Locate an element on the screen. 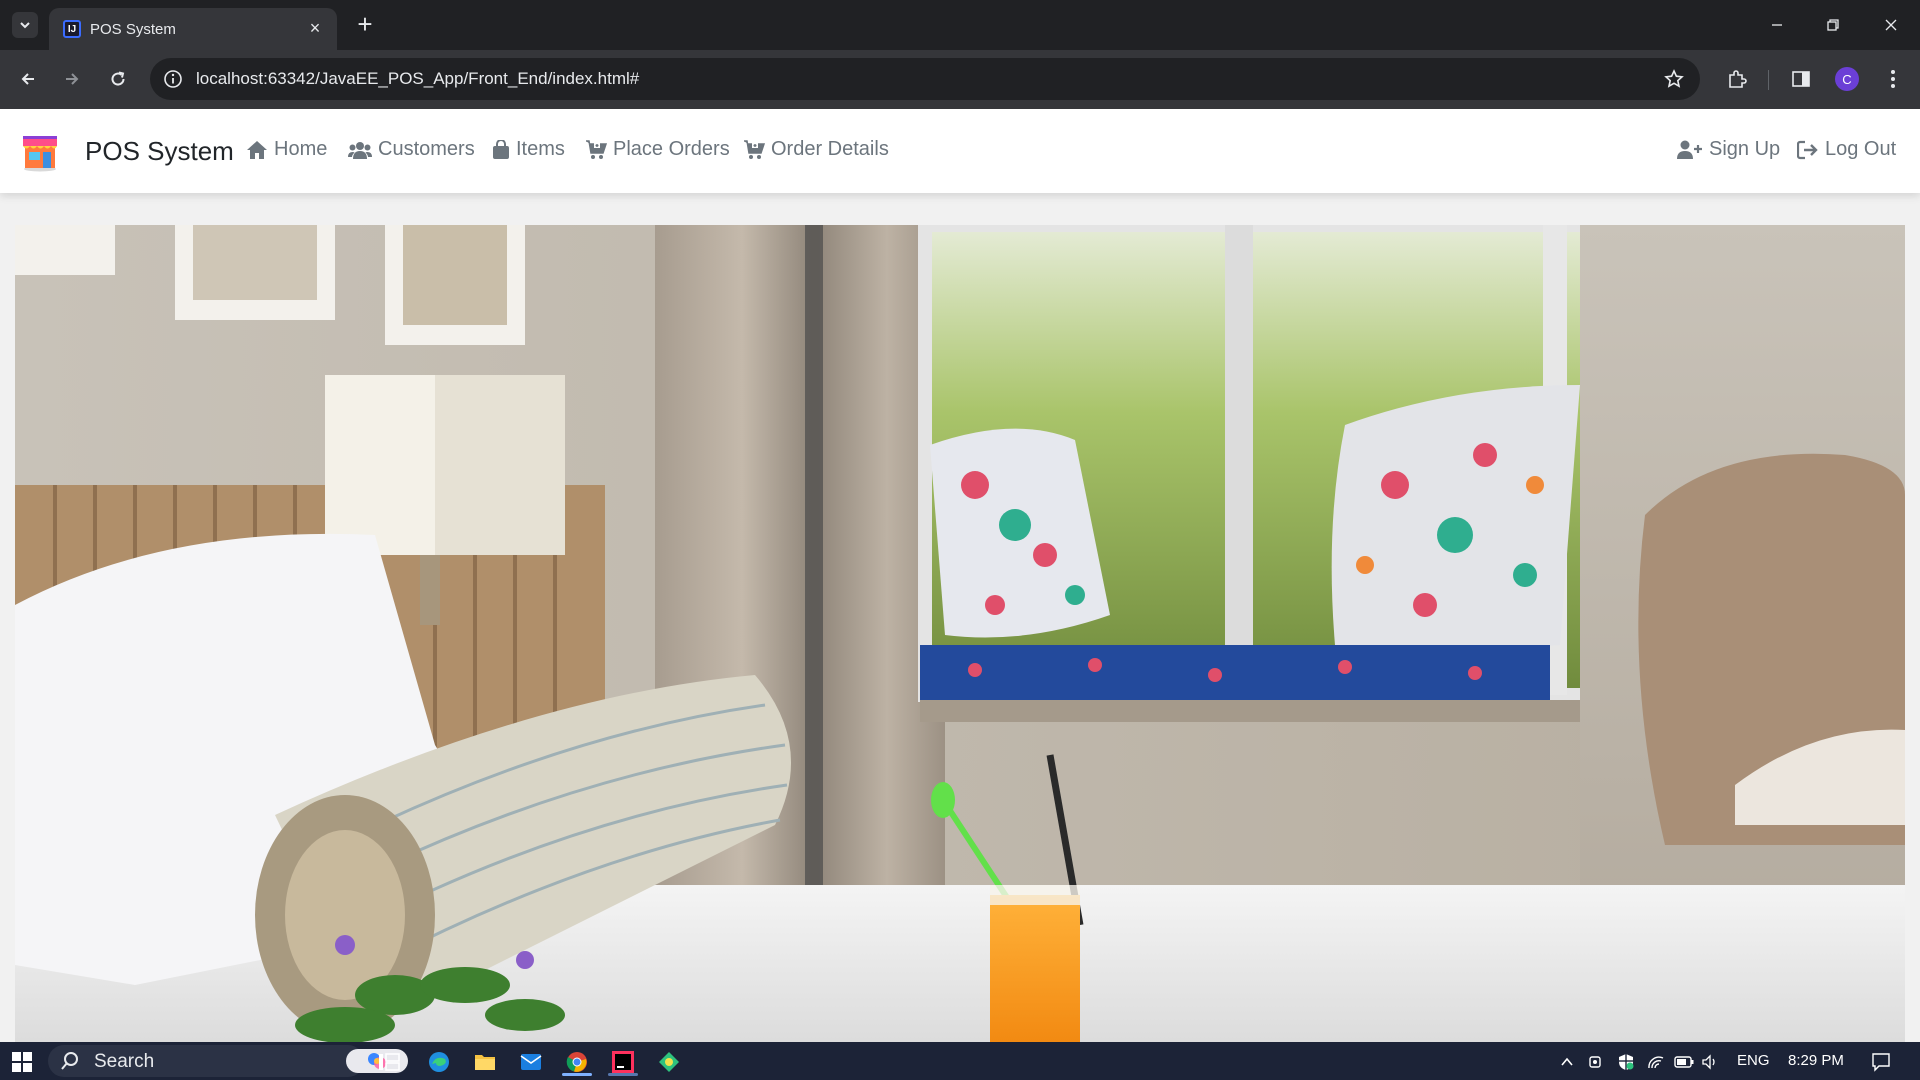 The width and height of the screenshot is (1920, 1080). git-app is located at coordinates (669, 1062).